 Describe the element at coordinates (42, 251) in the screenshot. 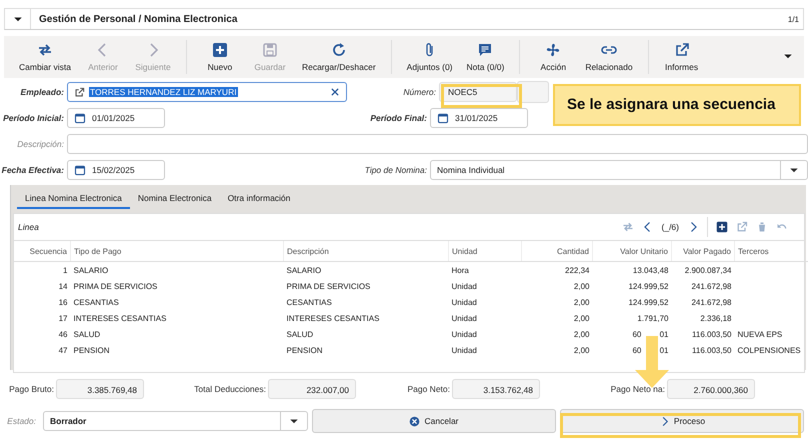

I see `column-header: Secuencia` at that location.